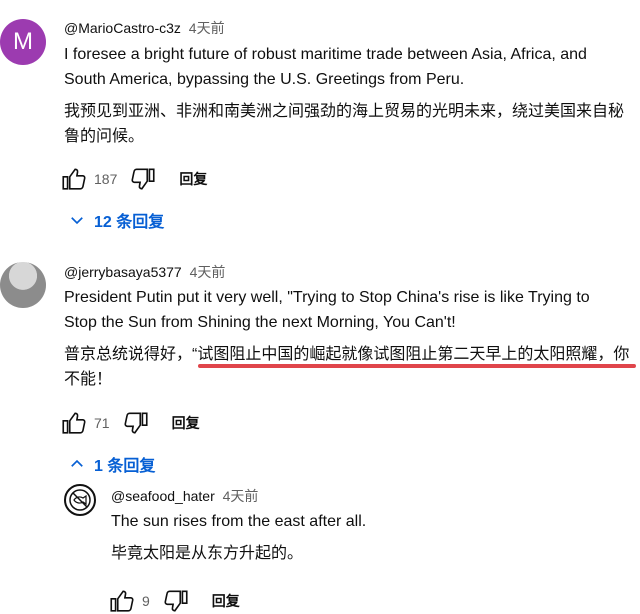 The height and width of the screenshot is (614, 640). Describe the element at coordinates (122, 28) in the screenshot. I see `author-handle: @MarioCastro-c3z` at that location.